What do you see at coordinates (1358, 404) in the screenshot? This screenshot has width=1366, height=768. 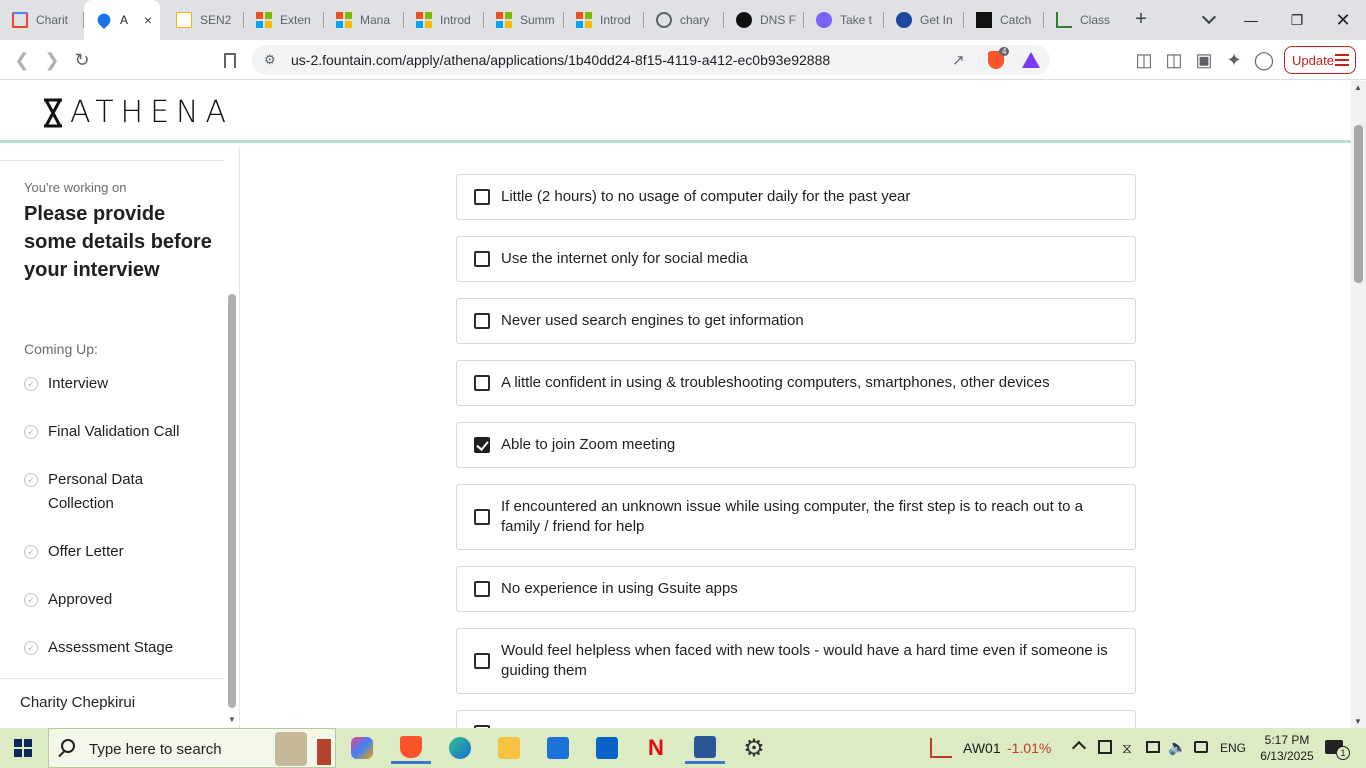 I see `page-scrollbar: ▲ ▼` at bounding box center [1358, 404].